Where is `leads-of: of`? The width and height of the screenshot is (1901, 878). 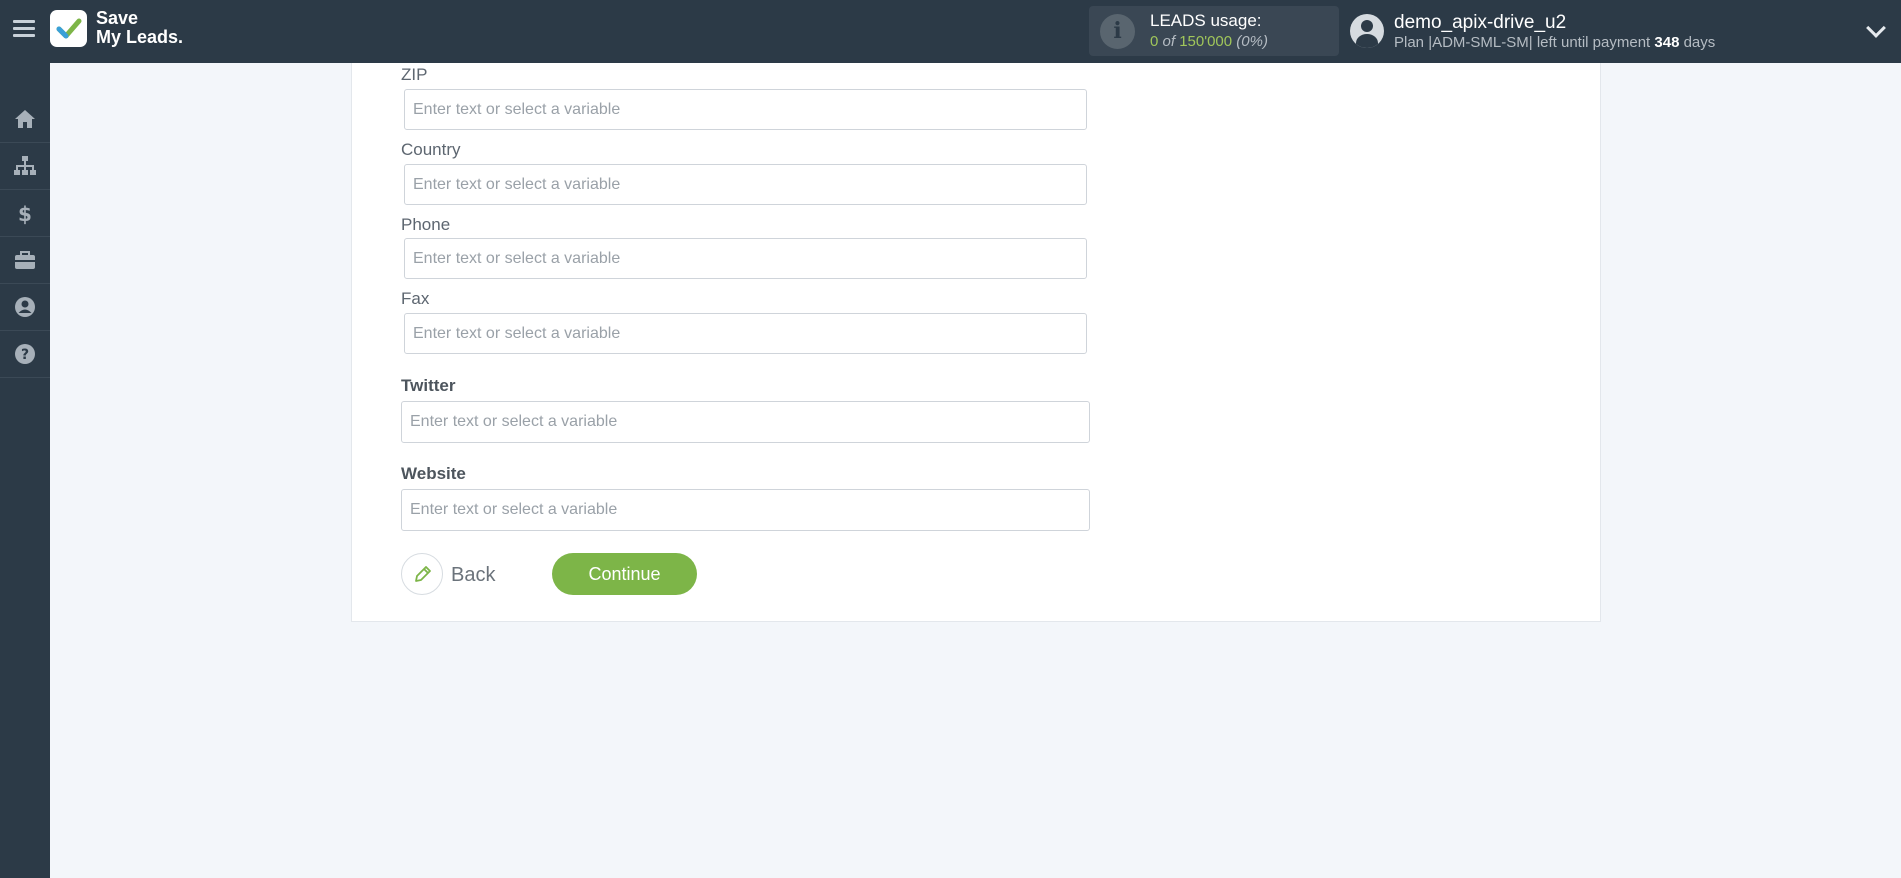 leads-of: of is located at coordinates (1169, 41).